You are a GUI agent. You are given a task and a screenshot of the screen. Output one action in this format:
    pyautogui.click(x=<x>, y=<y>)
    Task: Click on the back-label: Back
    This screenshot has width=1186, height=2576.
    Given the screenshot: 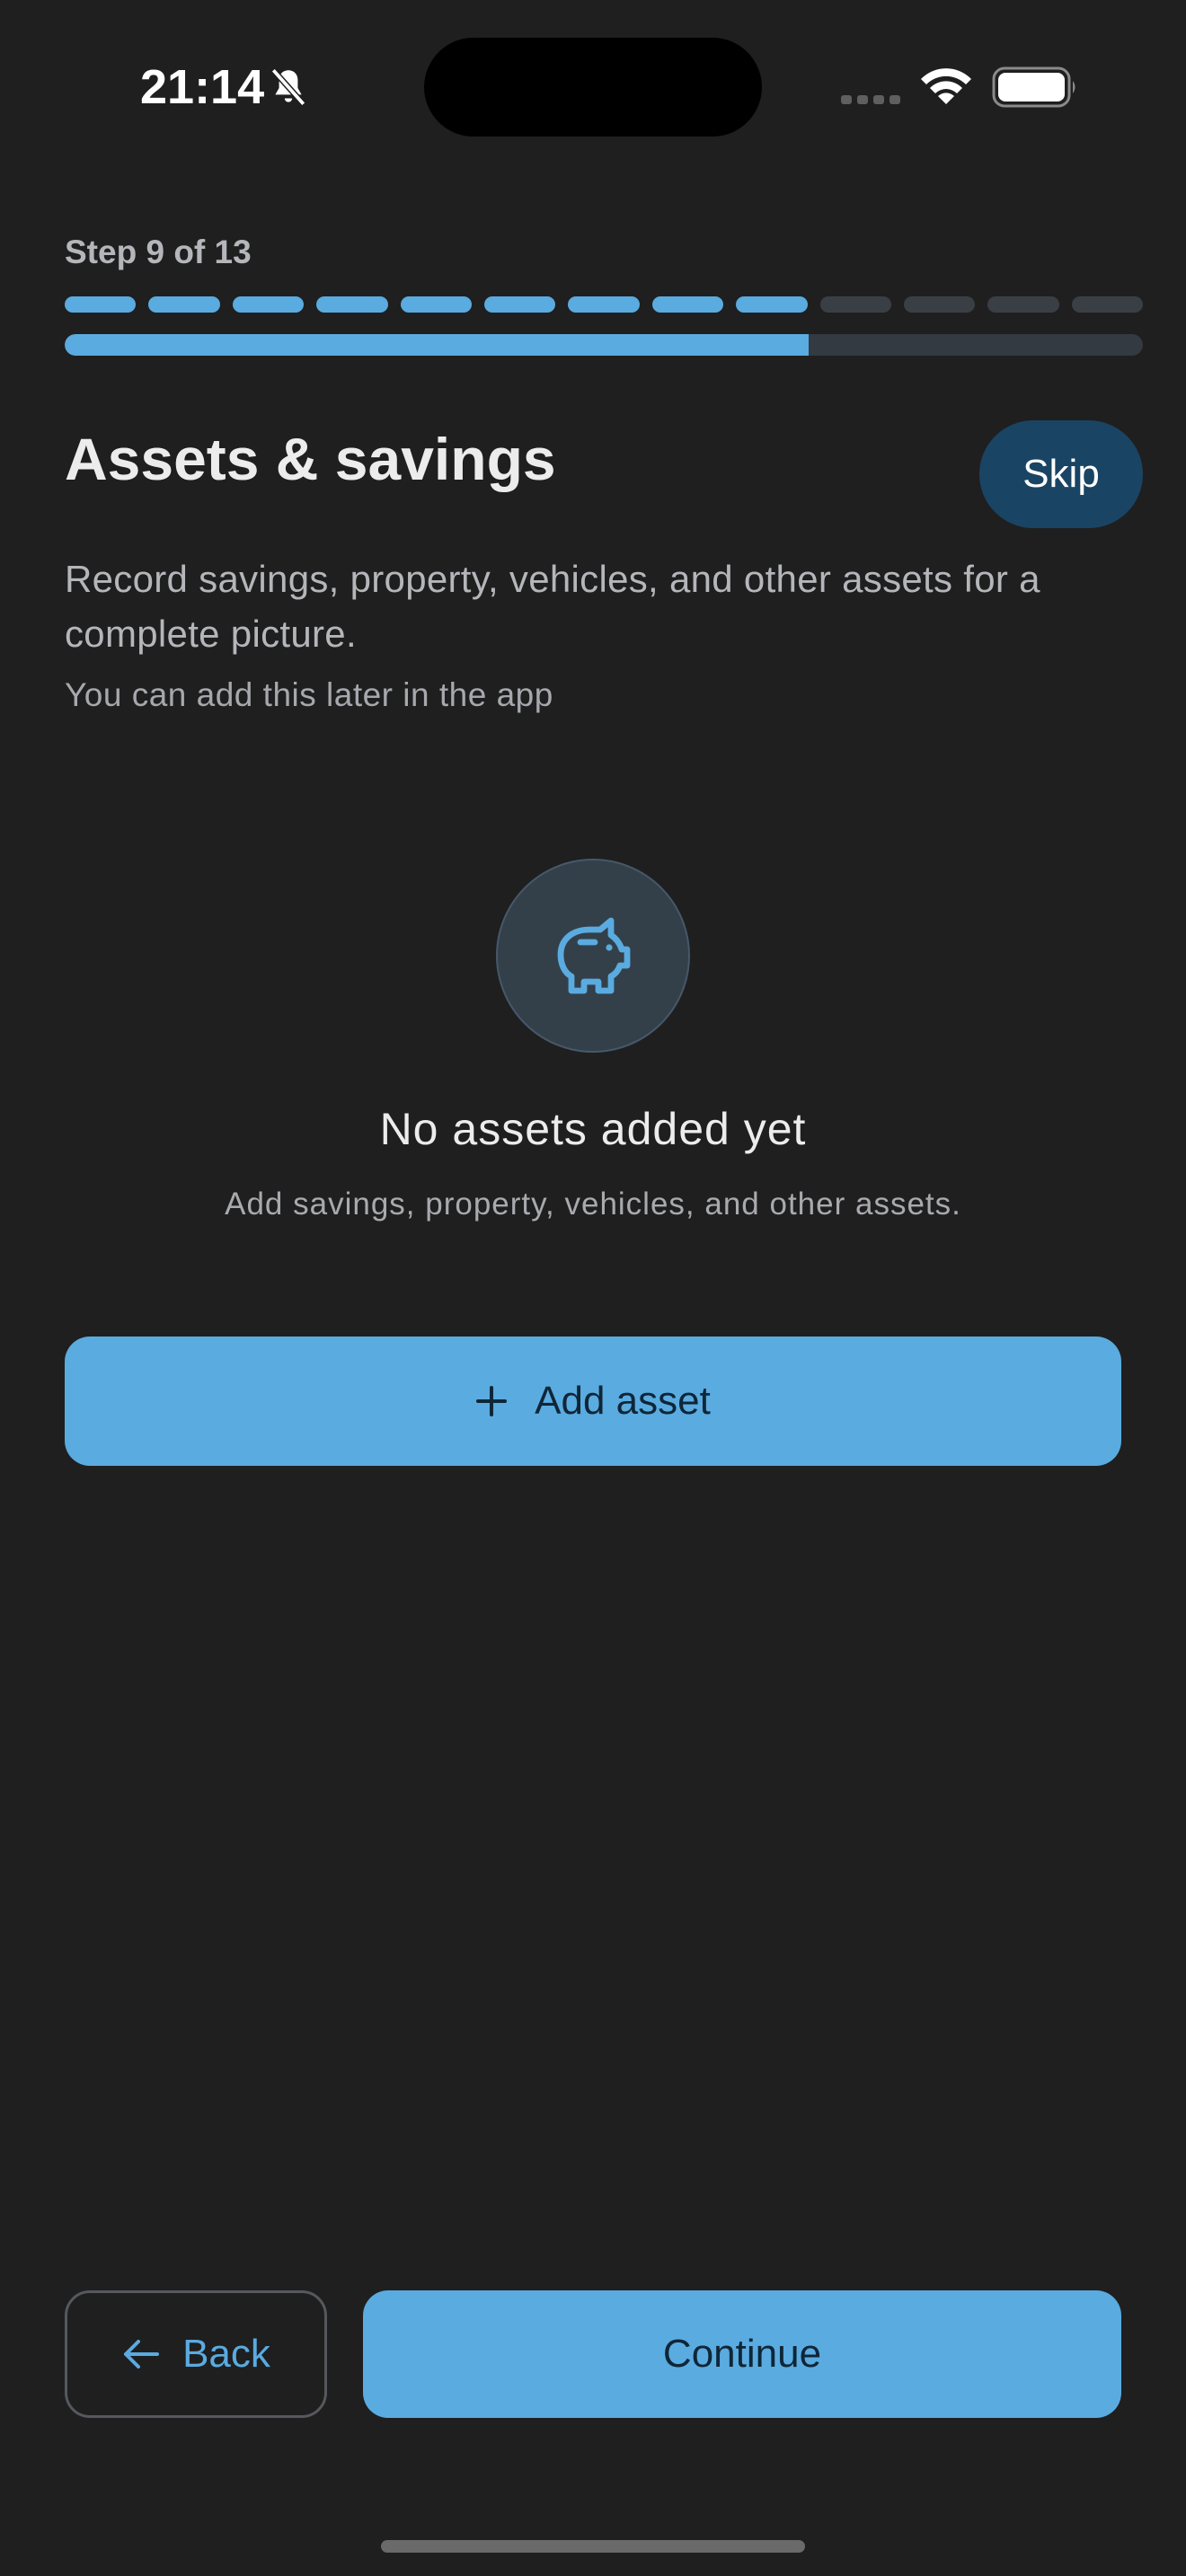 What is the action you would take?
    pyautogui.click(x=226, y=2354)
    